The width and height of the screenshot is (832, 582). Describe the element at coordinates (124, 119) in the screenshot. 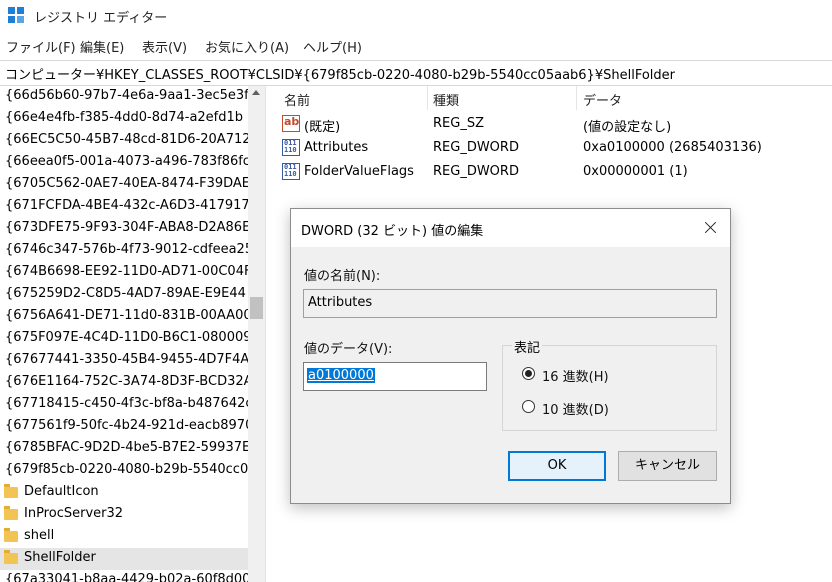

I see `tree-item: {66e4e4fb-f385-4dd0-8d74-a2efd1b` at that location.